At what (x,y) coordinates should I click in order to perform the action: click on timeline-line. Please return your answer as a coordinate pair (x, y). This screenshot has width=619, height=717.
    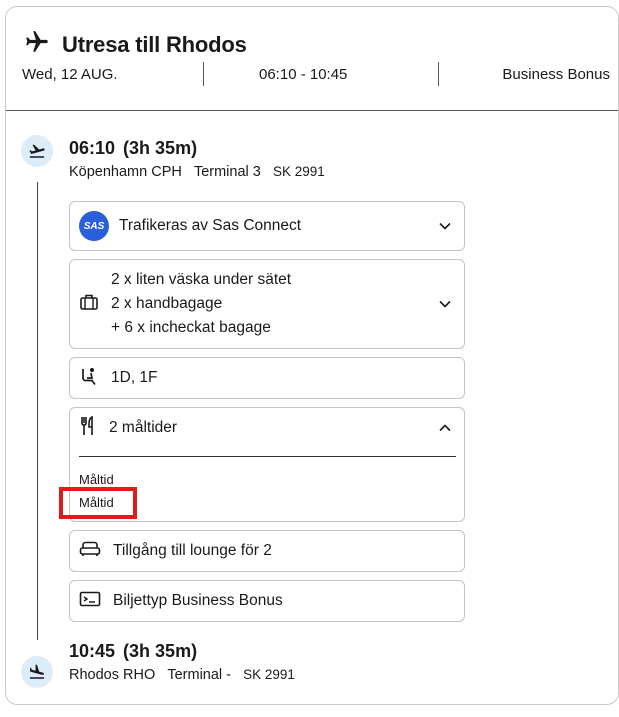
    Looking at the image, I should click on (37, 411).